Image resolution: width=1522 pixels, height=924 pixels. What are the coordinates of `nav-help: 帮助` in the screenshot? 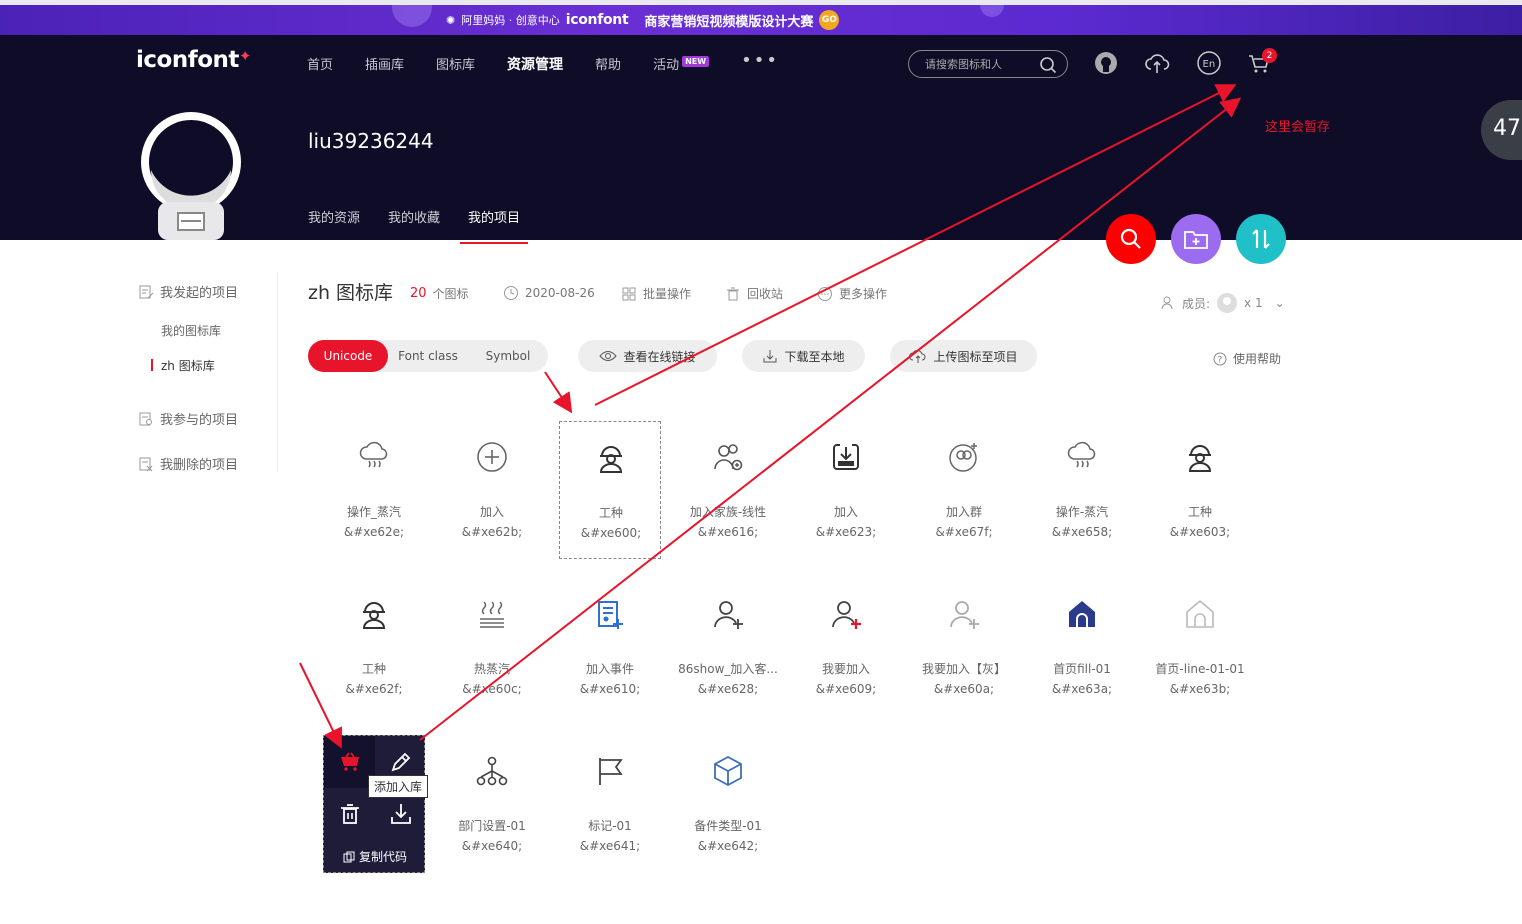 It's located at (608, 64).